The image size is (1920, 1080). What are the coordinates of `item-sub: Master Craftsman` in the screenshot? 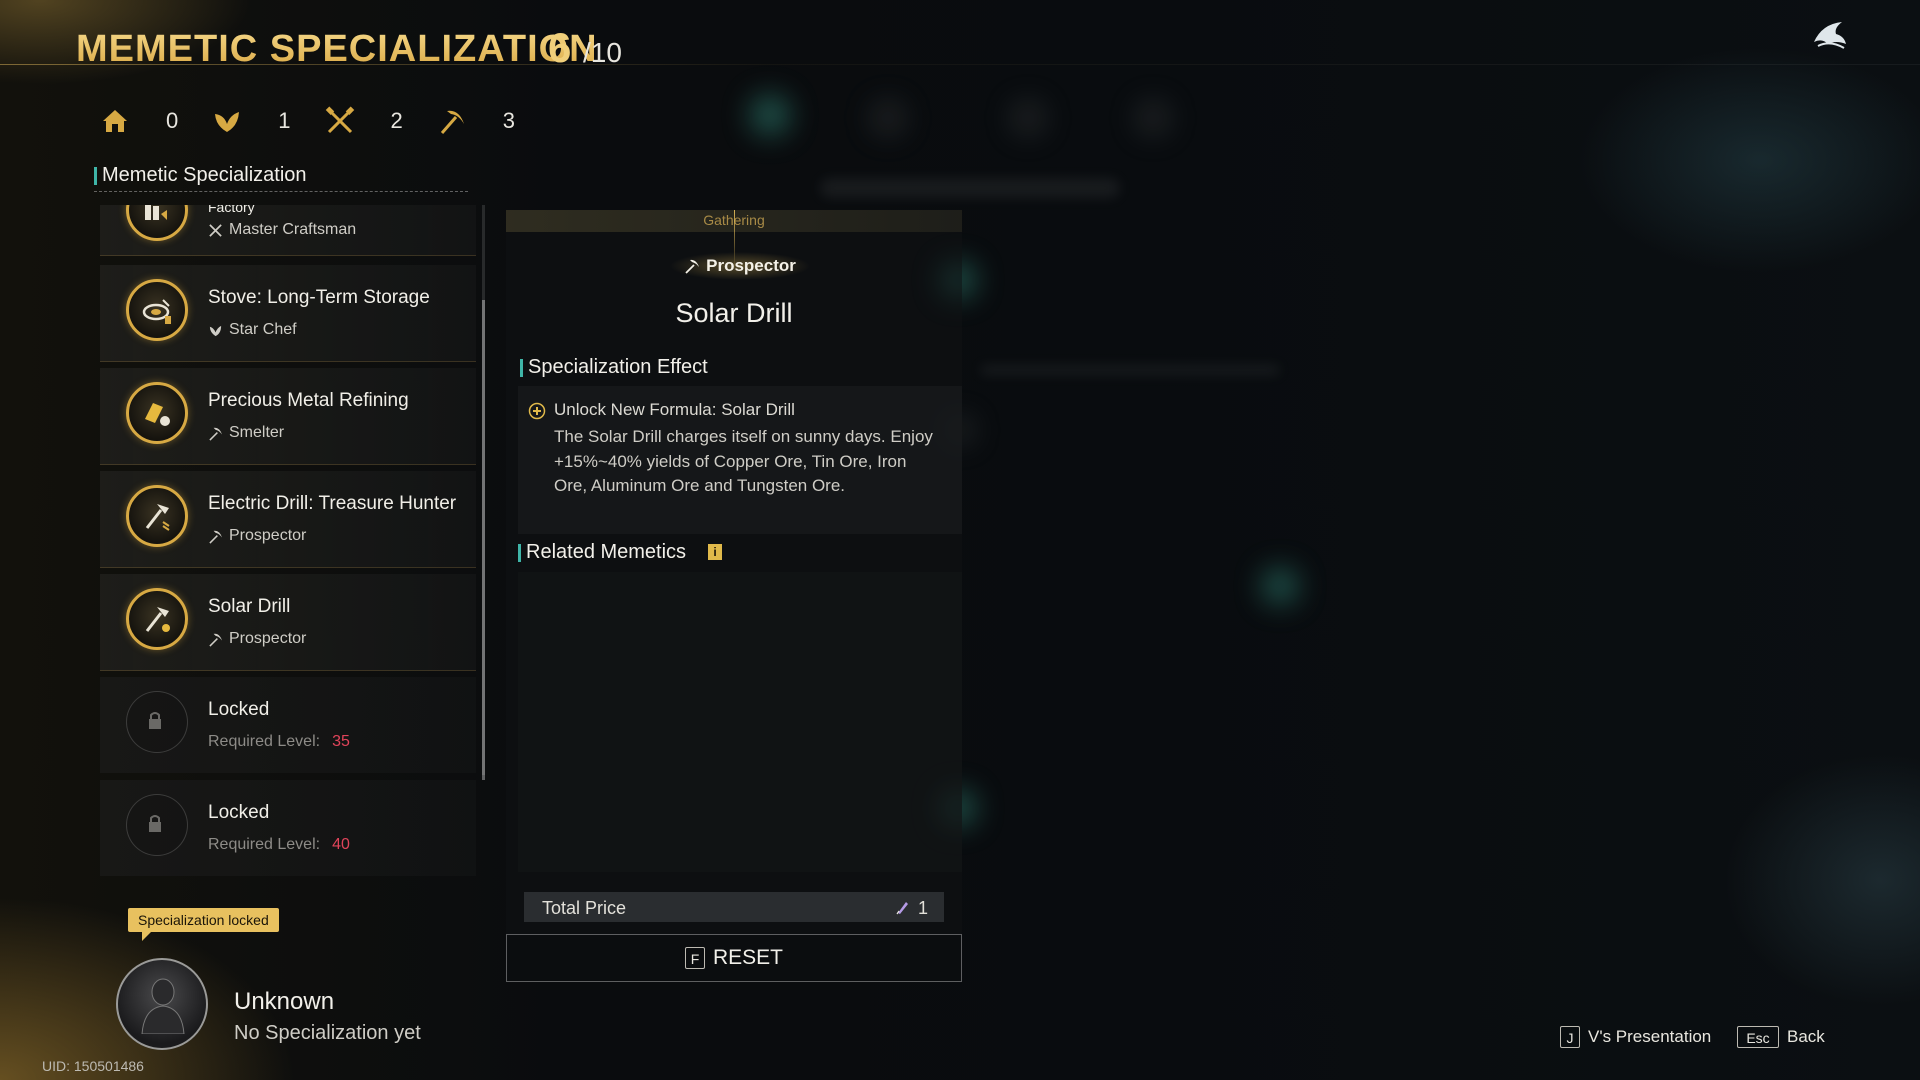 It's located at (282, 230).